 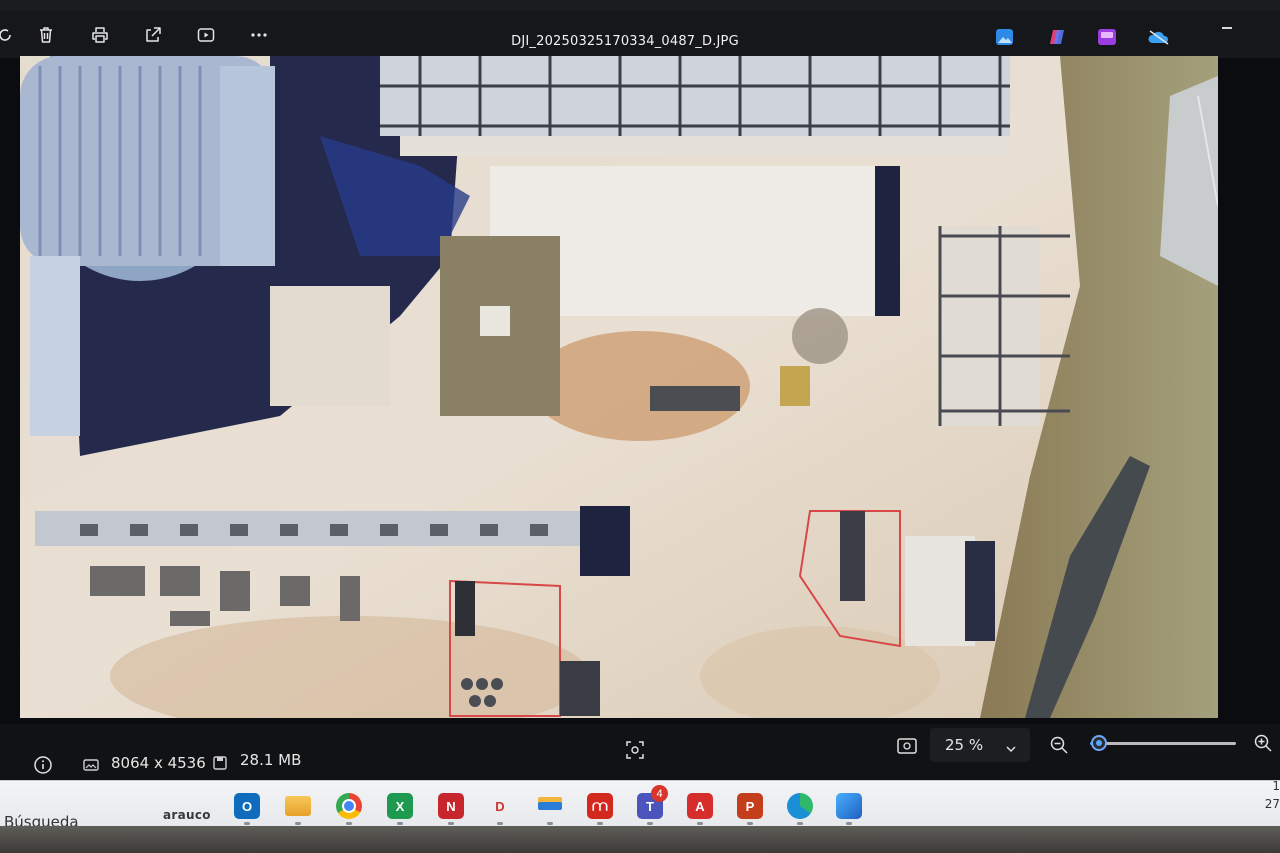 I want to click on share-icon, so click(x=153, y=34).